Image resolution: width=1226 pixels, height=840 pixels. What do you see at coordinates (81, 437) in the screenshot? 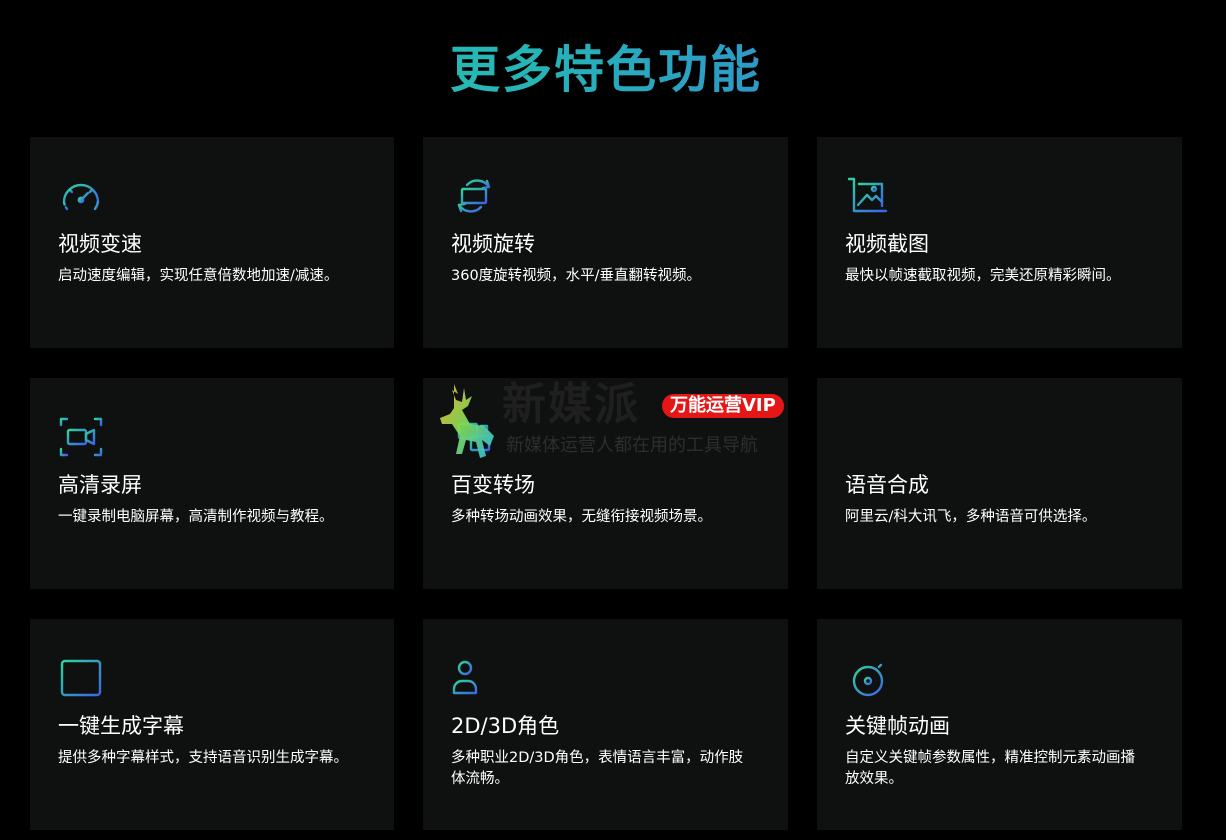
I see `screen-record-icon` at bounding box center [81, 437].